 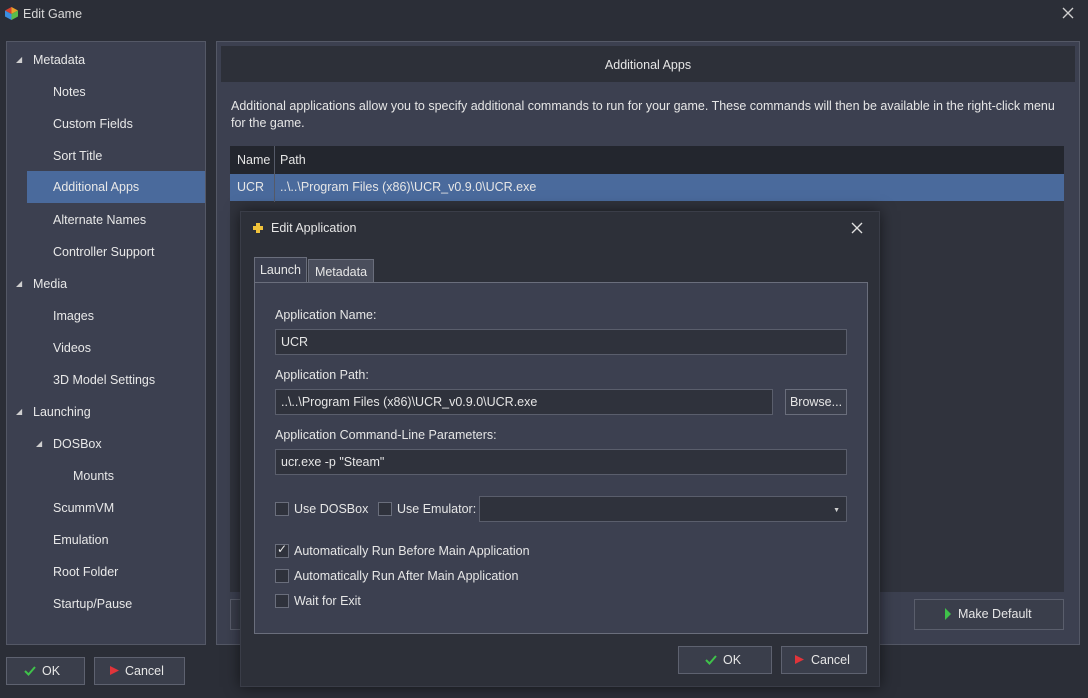 I want to click on sidebar-item-label: ScummVM, so click(x=84, y=508).